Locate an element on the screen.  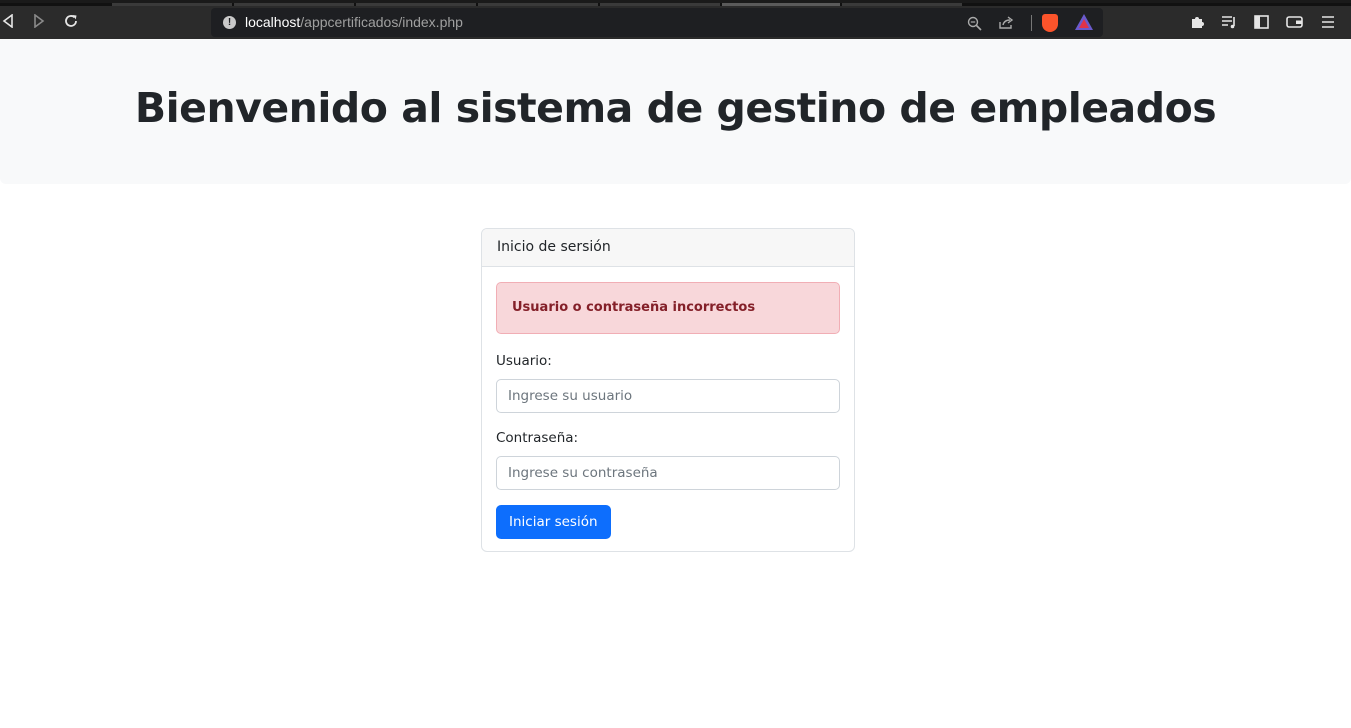
brave-rewards-icon is located at coordinates (1084, 22).